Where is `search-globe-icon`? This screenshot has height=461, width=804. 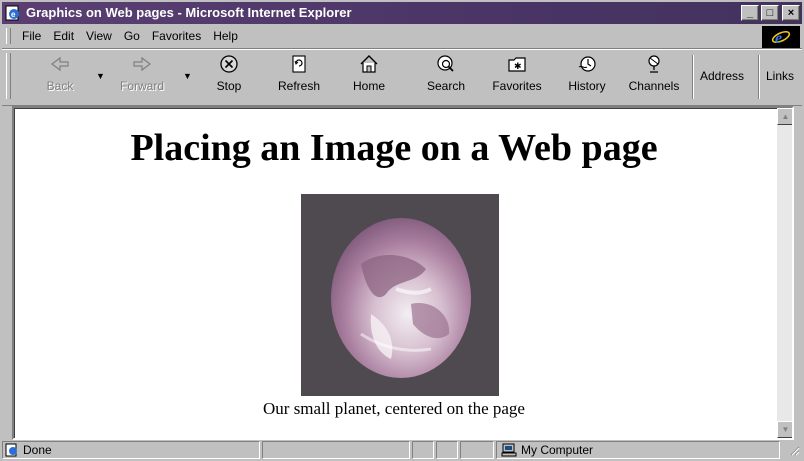
search-globe-icon is located at coordinates (445, 63).